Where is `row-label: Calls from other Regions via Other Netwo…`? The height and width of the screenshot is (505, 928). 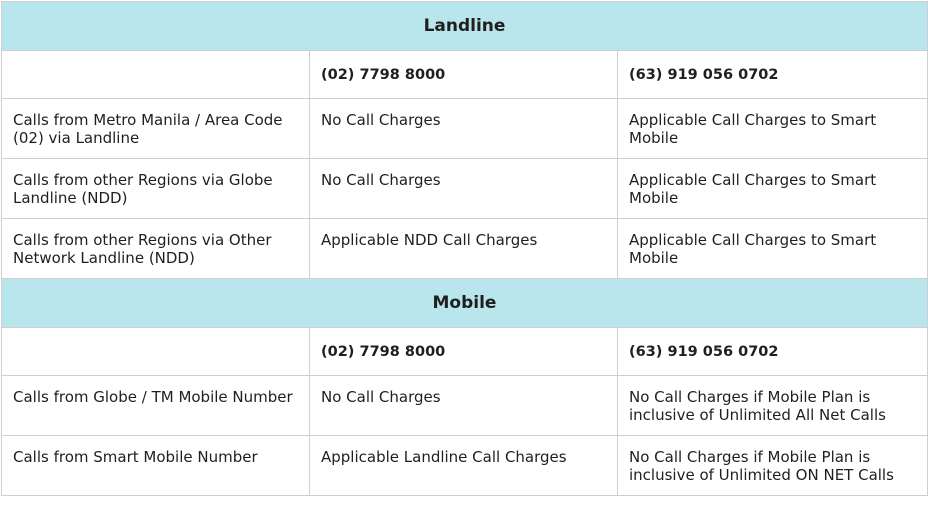
row-label: Calls from other Regions via Other Netwo… is located at coordinates (155, 248).